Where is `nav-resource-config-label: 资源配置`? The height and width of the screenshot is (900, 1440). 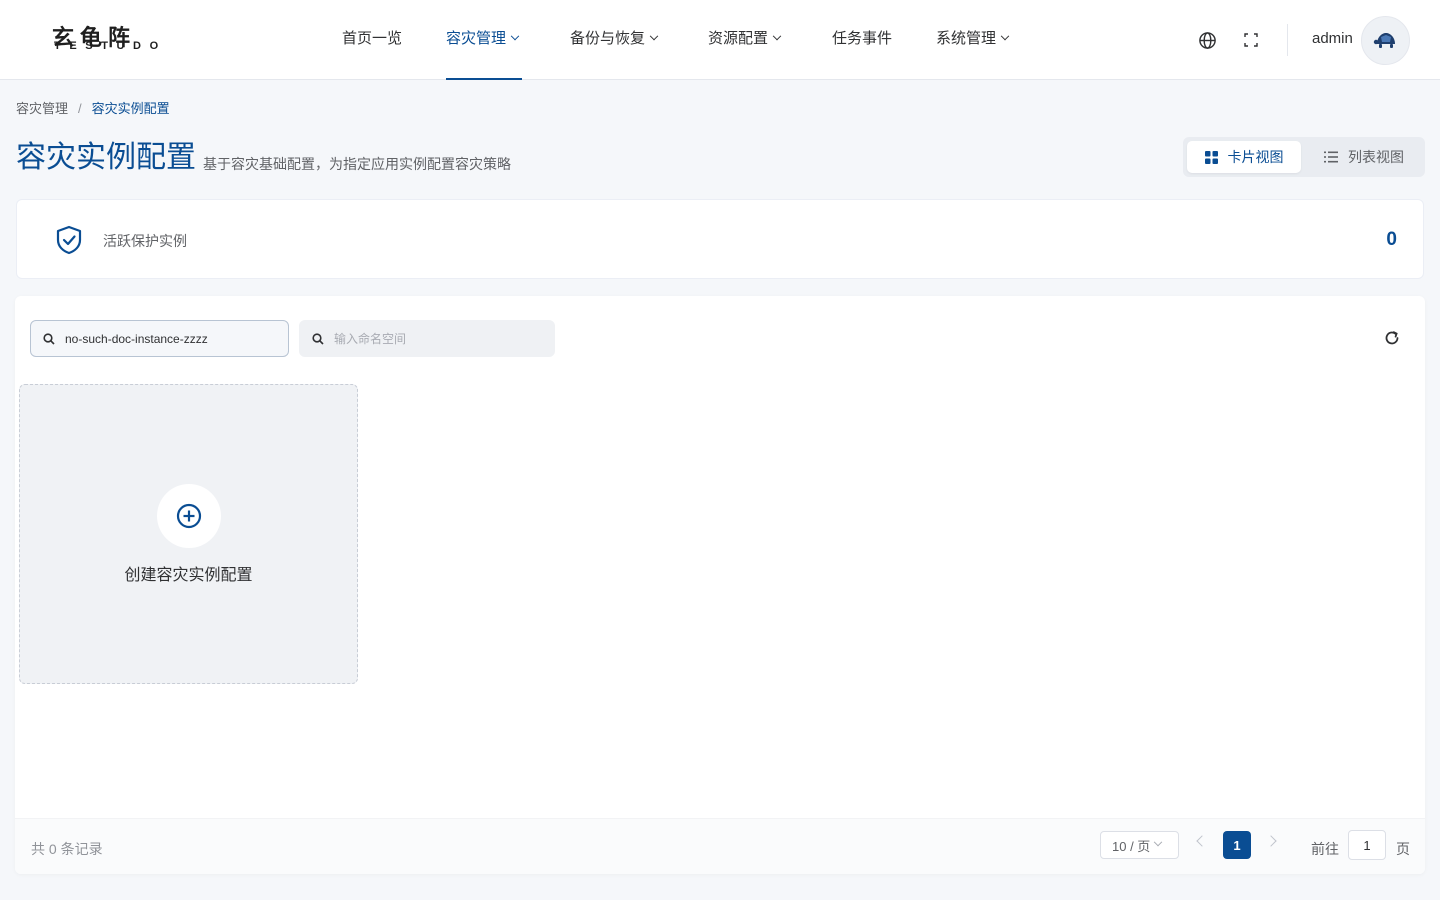 nav-resource-config-label: 资源配置 is located at coordinates (738, 38).